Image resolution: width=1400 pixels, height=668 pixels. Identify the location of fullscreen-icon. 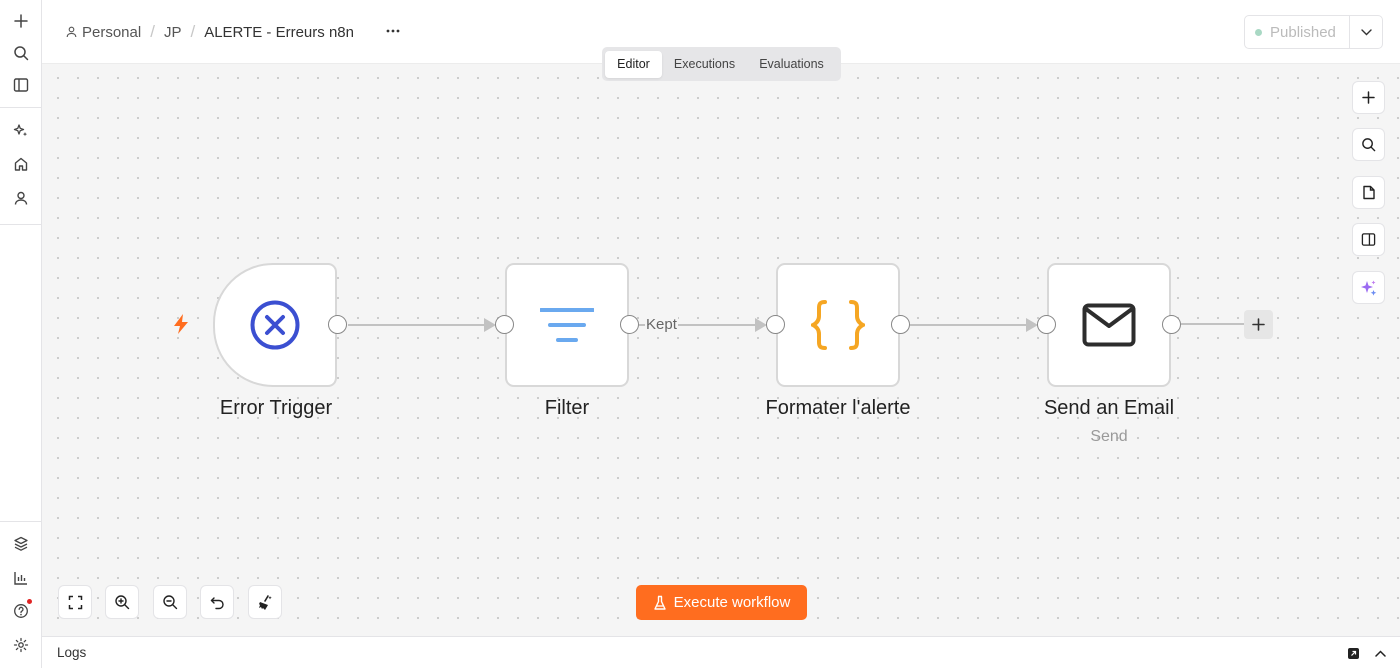
(75, 602).